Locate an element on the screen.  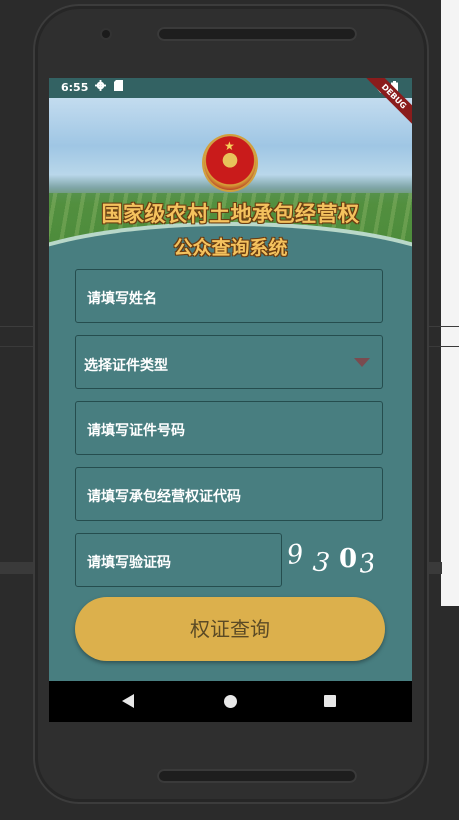
star-icon: ★ is located at coordinates (229, 146).